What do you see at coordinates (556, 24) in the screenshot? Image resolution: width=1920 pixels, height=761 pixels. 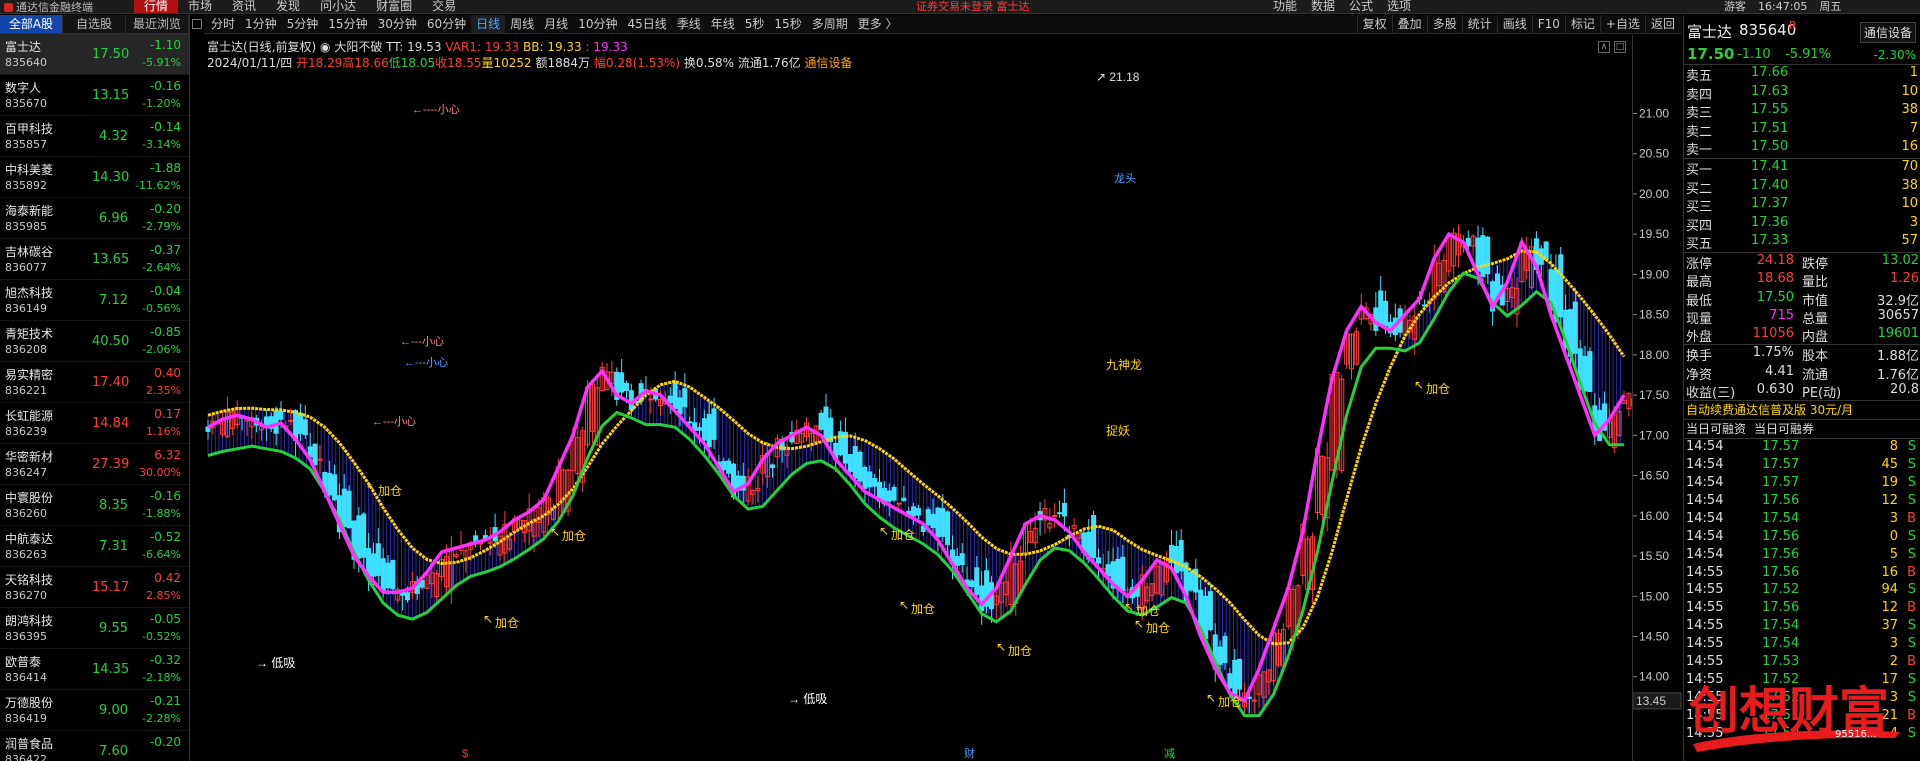 I see `period-月线: 月线` at bounding box center [556, 24].